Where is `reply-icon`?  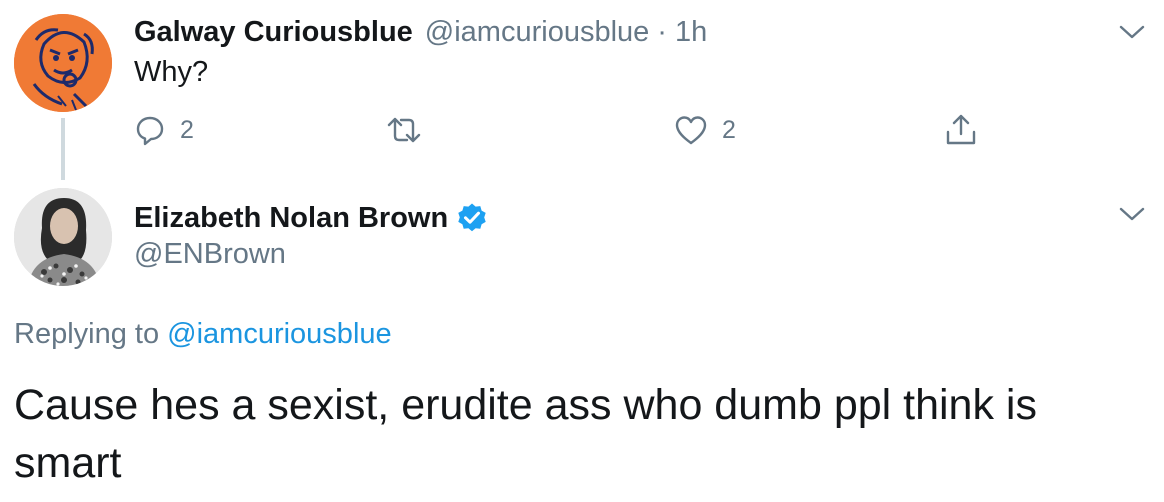 reply-icon is located at coordinates (150, 131).